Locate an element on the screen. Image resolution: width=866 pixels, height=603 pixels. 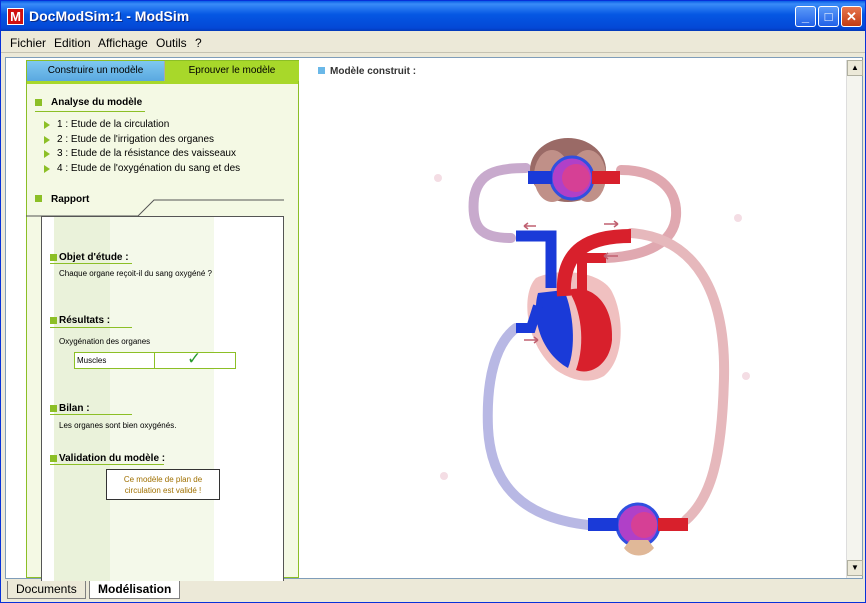
muscle-organ is located at coordinates (639, 548).